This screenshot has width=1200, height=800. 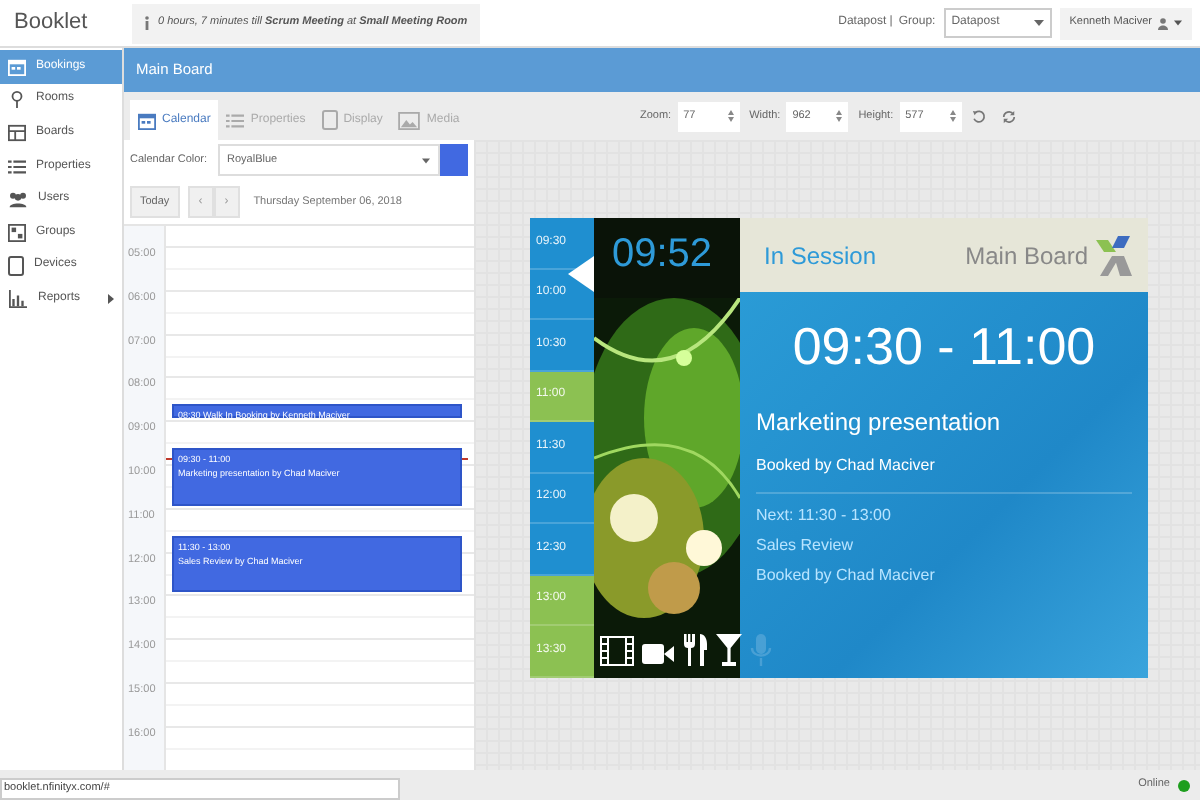 I want to click on fork-knife-icon, so click(x=695, y=650).